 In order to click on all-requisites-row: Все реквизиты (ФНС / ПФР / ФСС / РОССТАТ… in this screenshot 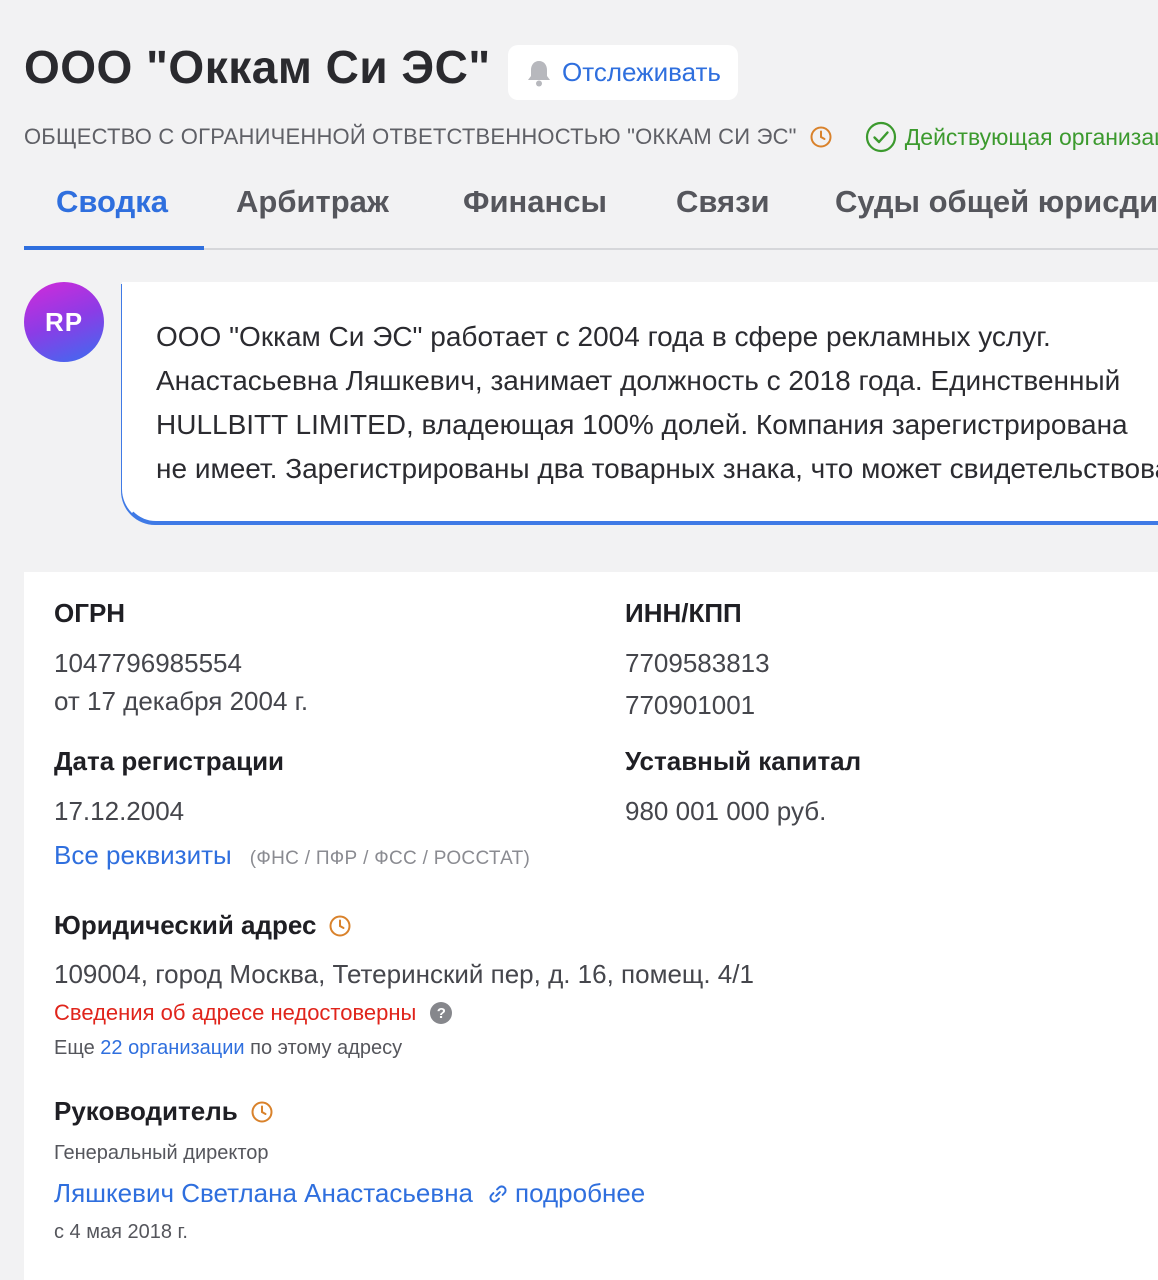, I will do `click(292, 855)`.